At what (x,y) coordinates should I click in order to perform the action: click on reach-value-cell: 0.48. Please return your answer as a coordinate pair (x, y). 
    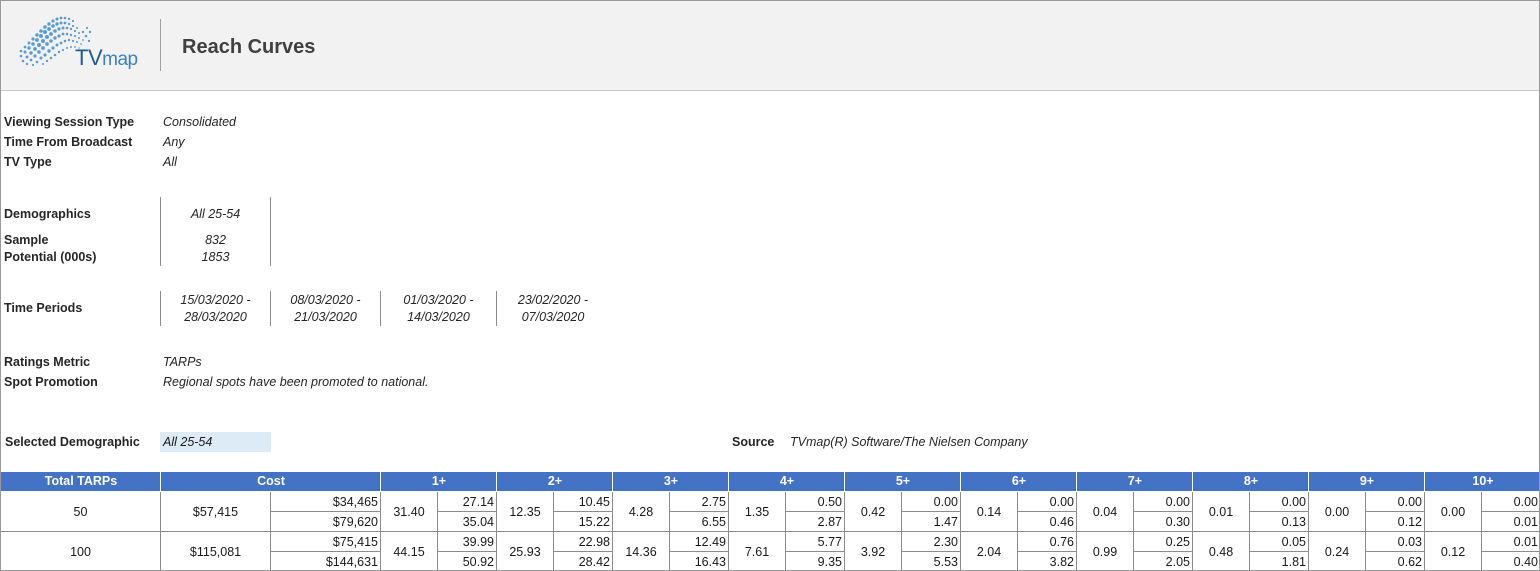
    Looking at the image, I should click on (1221, 552).